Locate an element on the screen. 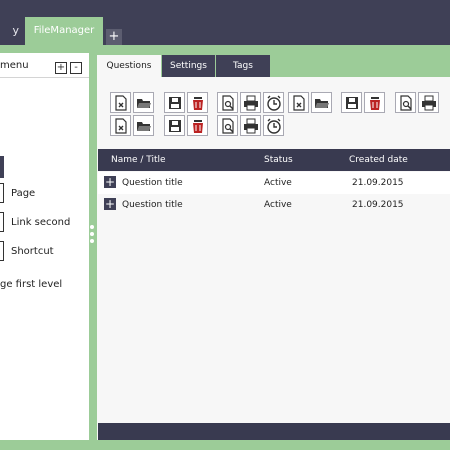 This screenshot has width=450, height=450. column-header-title: Name / Title is located at coordinates (138, 160).